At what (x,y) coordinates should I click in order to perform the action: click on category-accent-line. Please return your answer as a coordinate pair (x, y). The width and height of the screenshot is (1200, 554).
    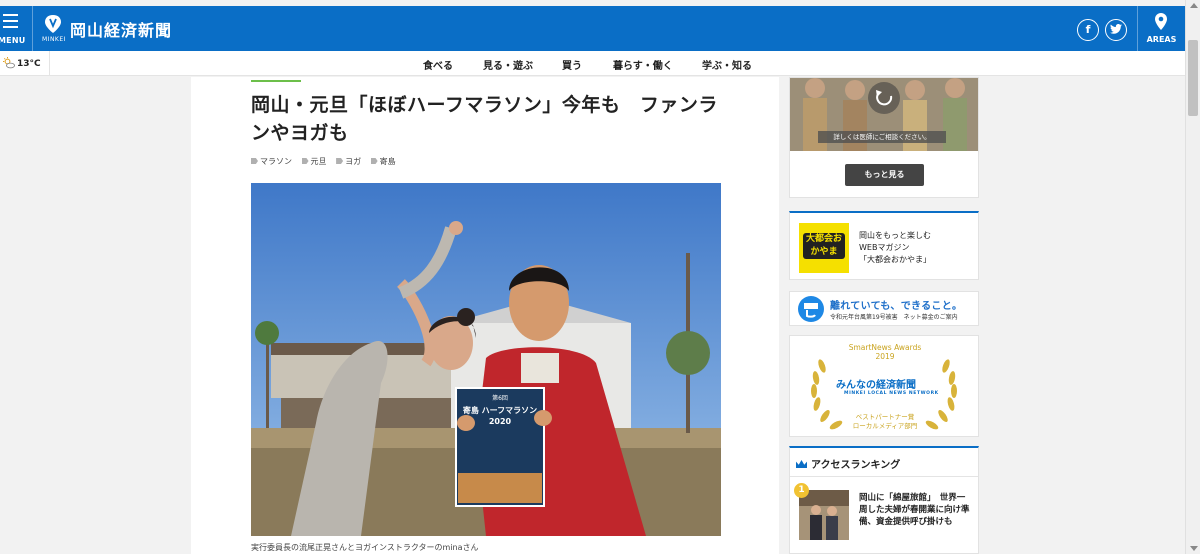
    Looking at the image, I should click on (276, 81).